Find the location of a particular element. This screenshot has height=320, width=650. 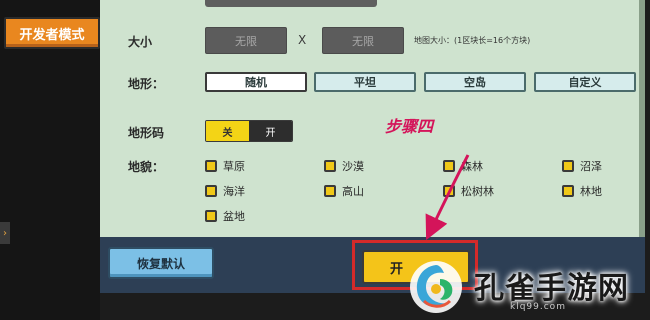

biome-item-desert: 沙漠 is located at coordinates (344, 166).